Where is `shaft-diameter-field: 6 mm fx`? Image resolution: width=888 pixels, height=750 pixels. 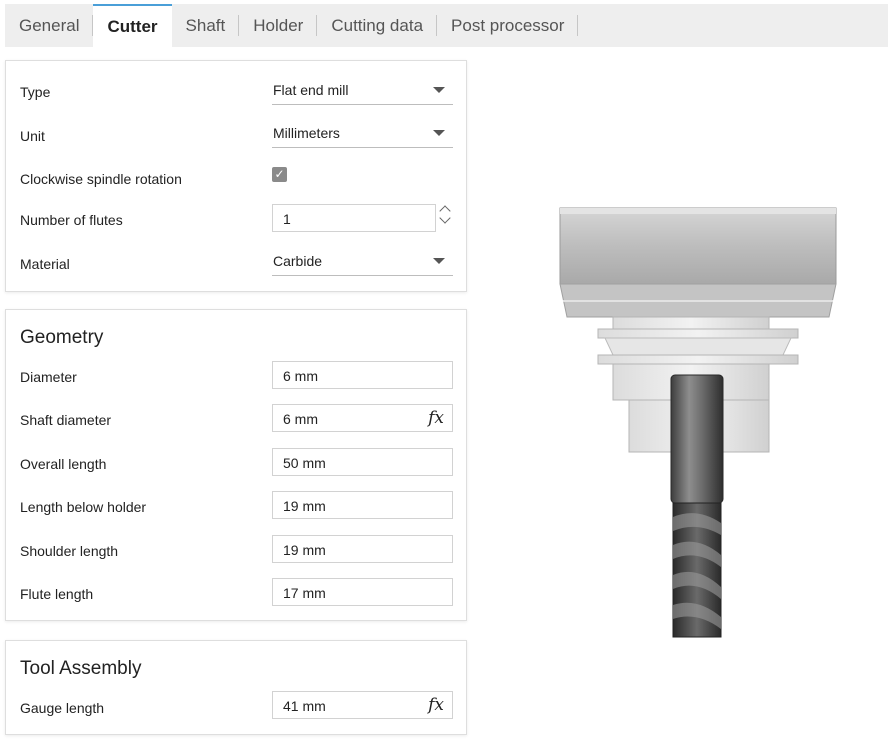 shaft-diameter-field: 6 mm fx is located at coordinates (362, 418).